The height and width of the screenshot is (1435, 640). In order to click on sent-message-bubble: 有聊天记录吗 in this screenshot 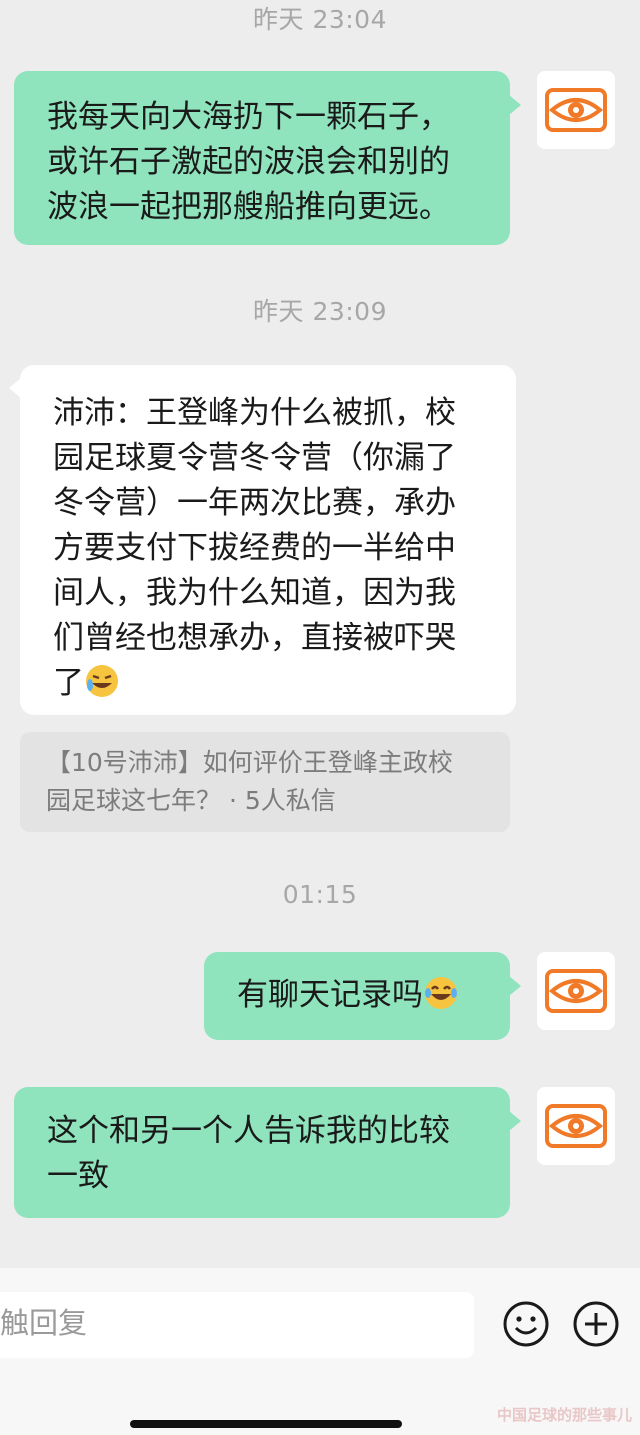, I will do `click(357, 996)`.